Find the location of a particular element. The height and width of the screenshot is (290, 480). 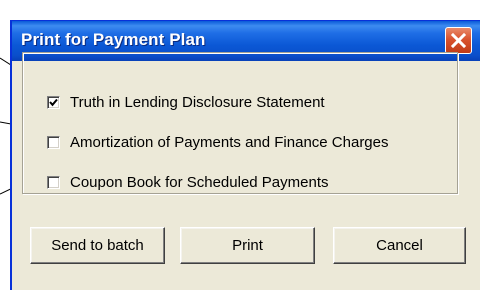

option-coupon-book: Coupon Book for Scheduled Payments is located at coordinates (188, 182).